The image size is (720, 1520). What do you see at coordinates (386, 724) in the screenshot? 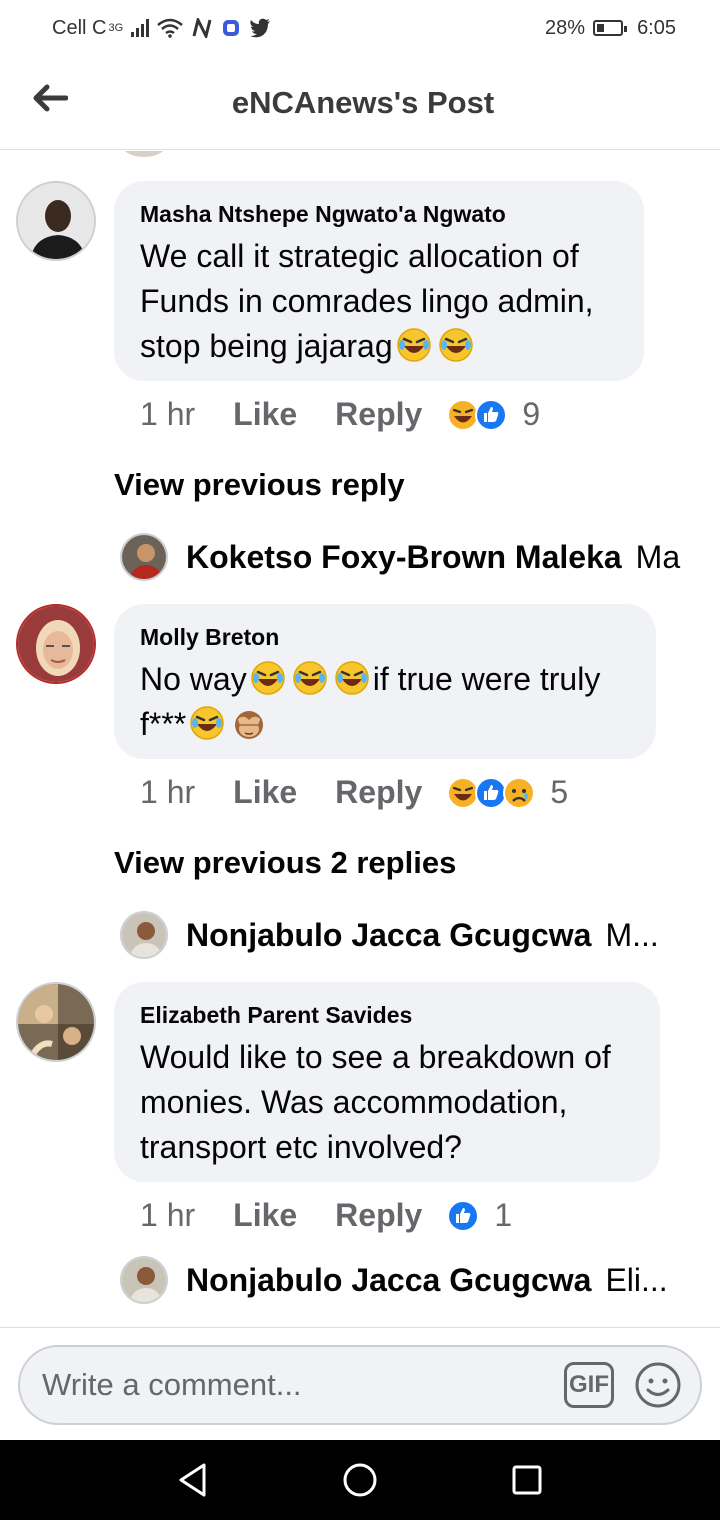
I see `comment-text-line: f***` at bounding box center [386, 724].